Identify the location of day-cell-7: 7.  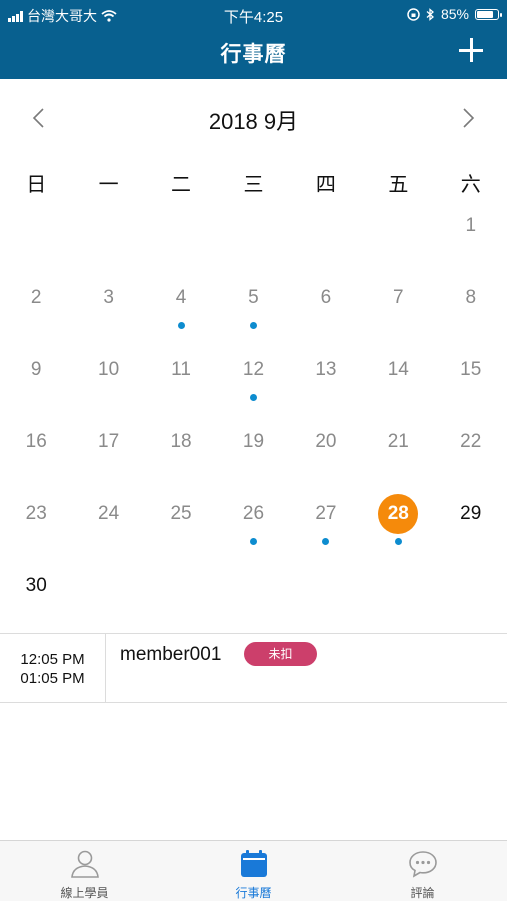
(398, 306).